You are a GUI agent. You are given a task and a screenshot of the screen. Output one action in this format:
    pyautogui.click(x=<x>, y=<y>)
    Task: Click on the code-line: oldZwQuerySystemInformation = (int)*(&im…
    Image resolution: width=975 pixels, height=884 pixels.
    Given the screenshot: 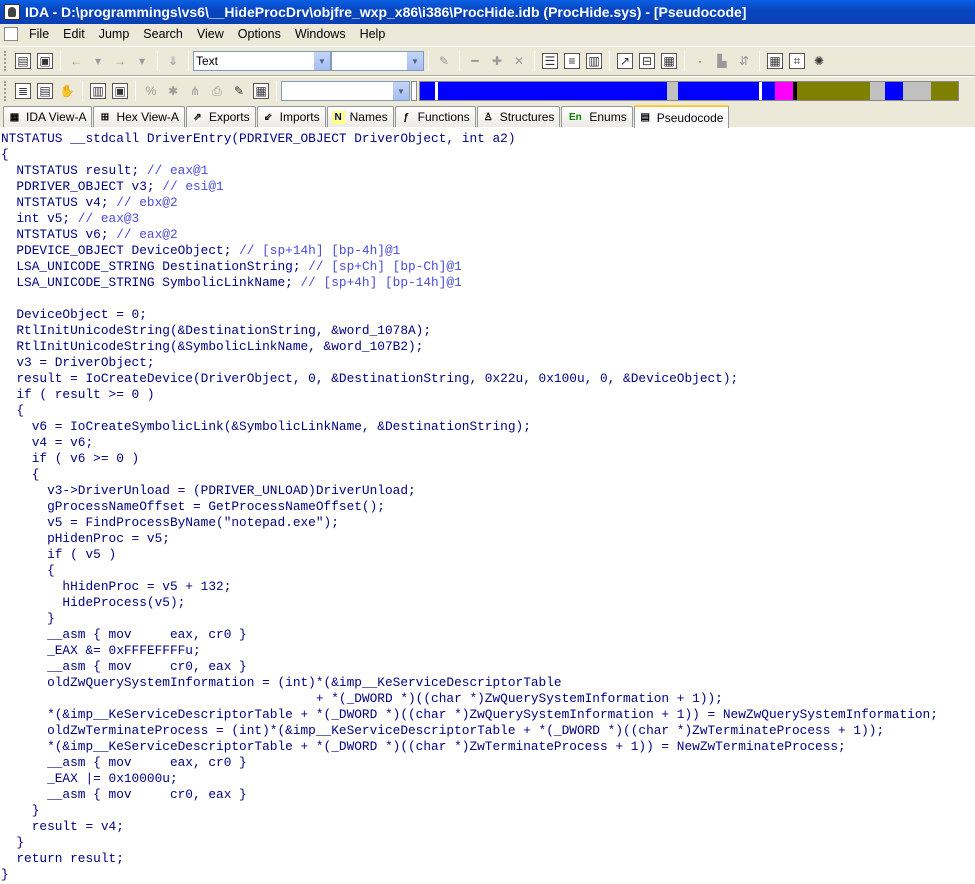 What is the action you would take?
    pyautogui.click(x=487, y=683)
    